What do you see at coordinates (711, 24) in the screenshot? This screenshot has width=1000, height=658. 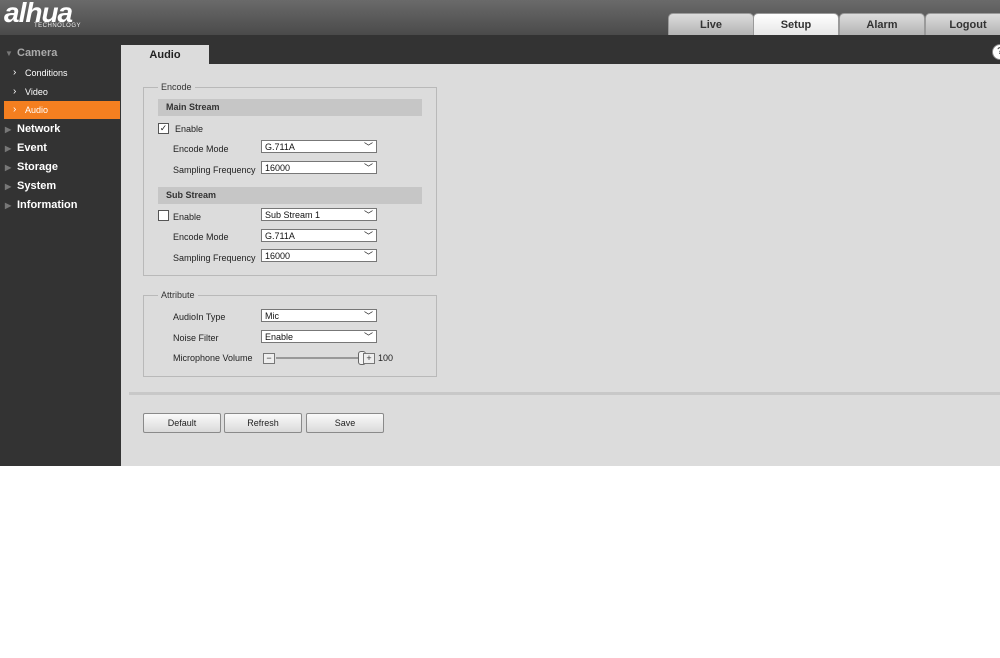 I see `tab-live: Live` at bounding box center [711, 24].